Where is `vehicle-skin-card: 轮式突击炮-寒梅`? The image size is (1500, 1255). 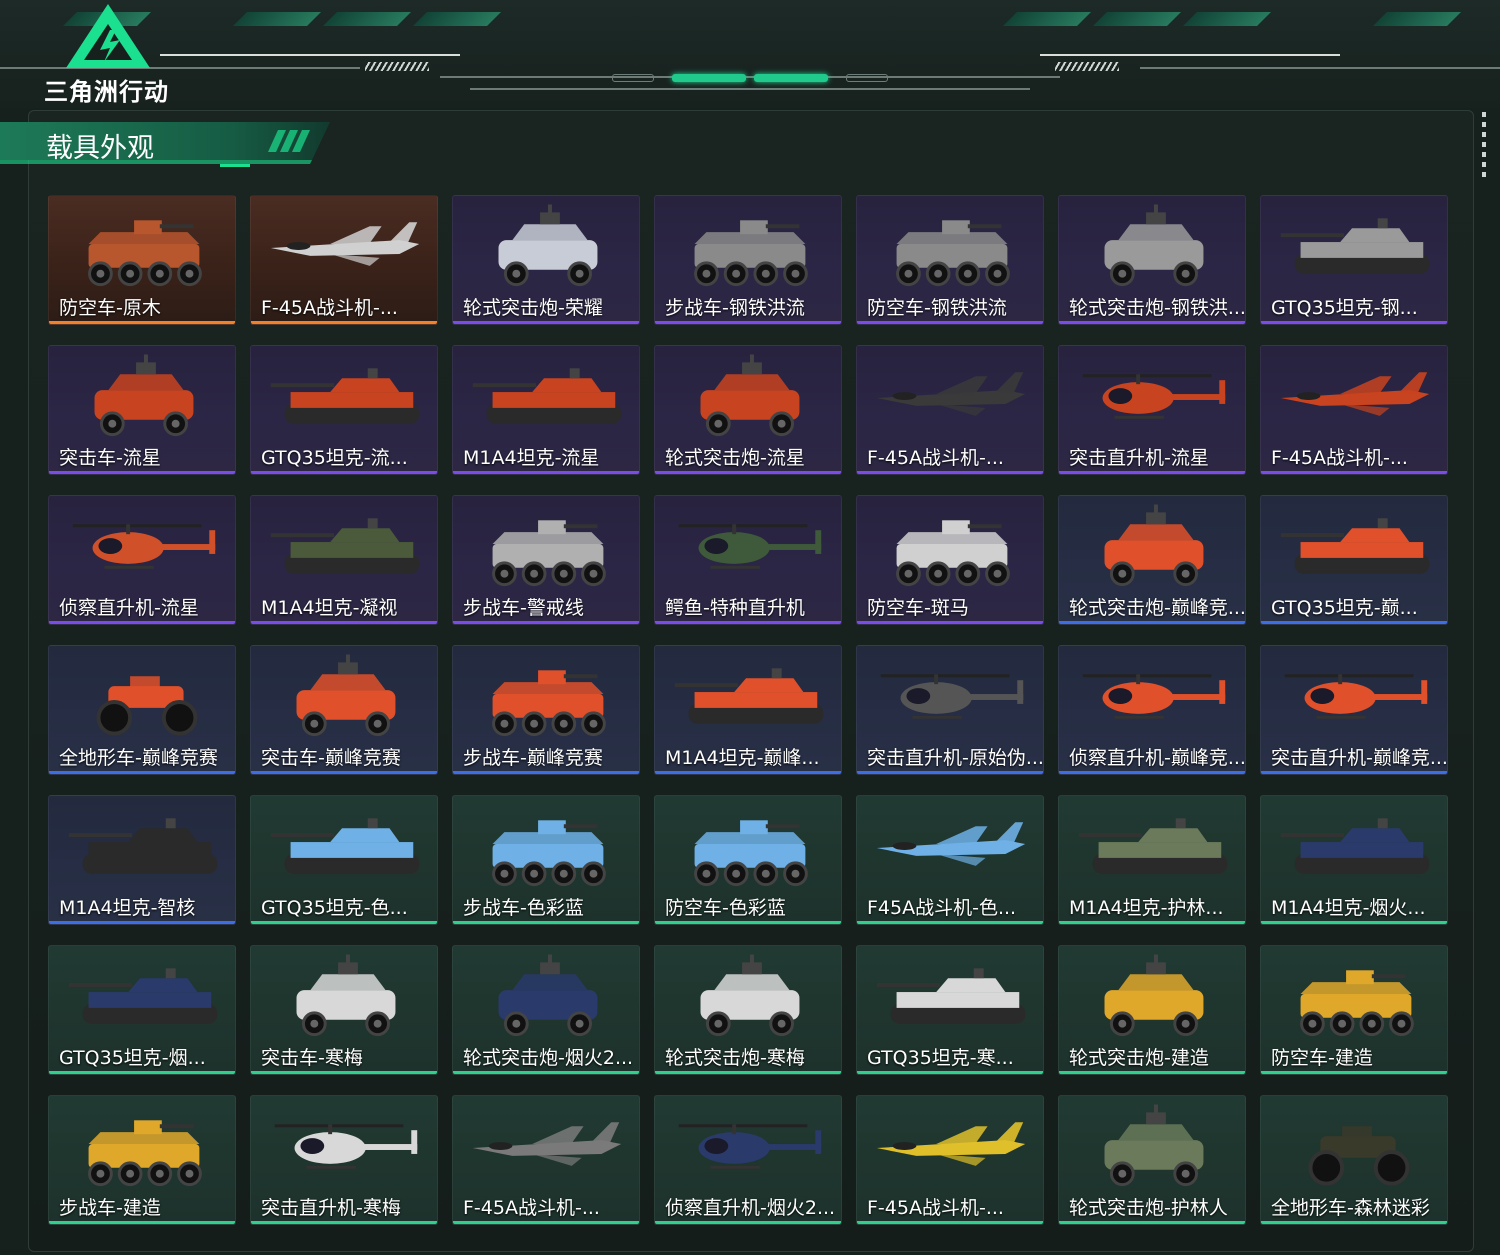 vehicle-skin-card: 轮式突击炮-寒梅 is located at coordinates (748, 1010).